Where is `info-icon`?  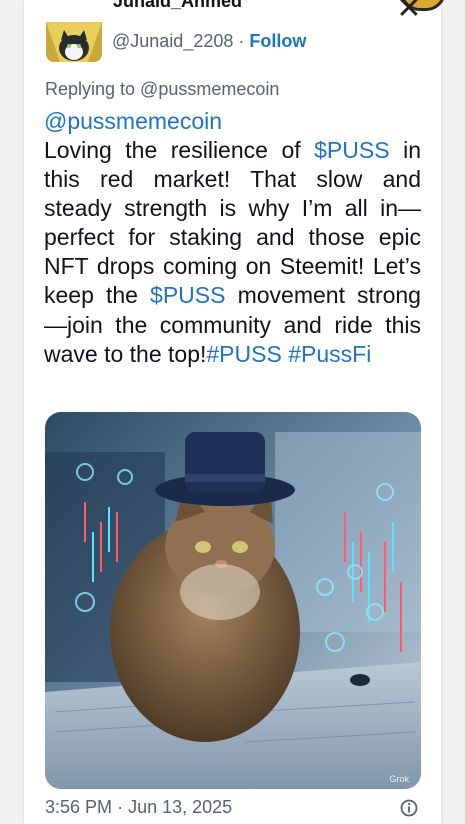
info-icon is located at coordinates (409, 808).